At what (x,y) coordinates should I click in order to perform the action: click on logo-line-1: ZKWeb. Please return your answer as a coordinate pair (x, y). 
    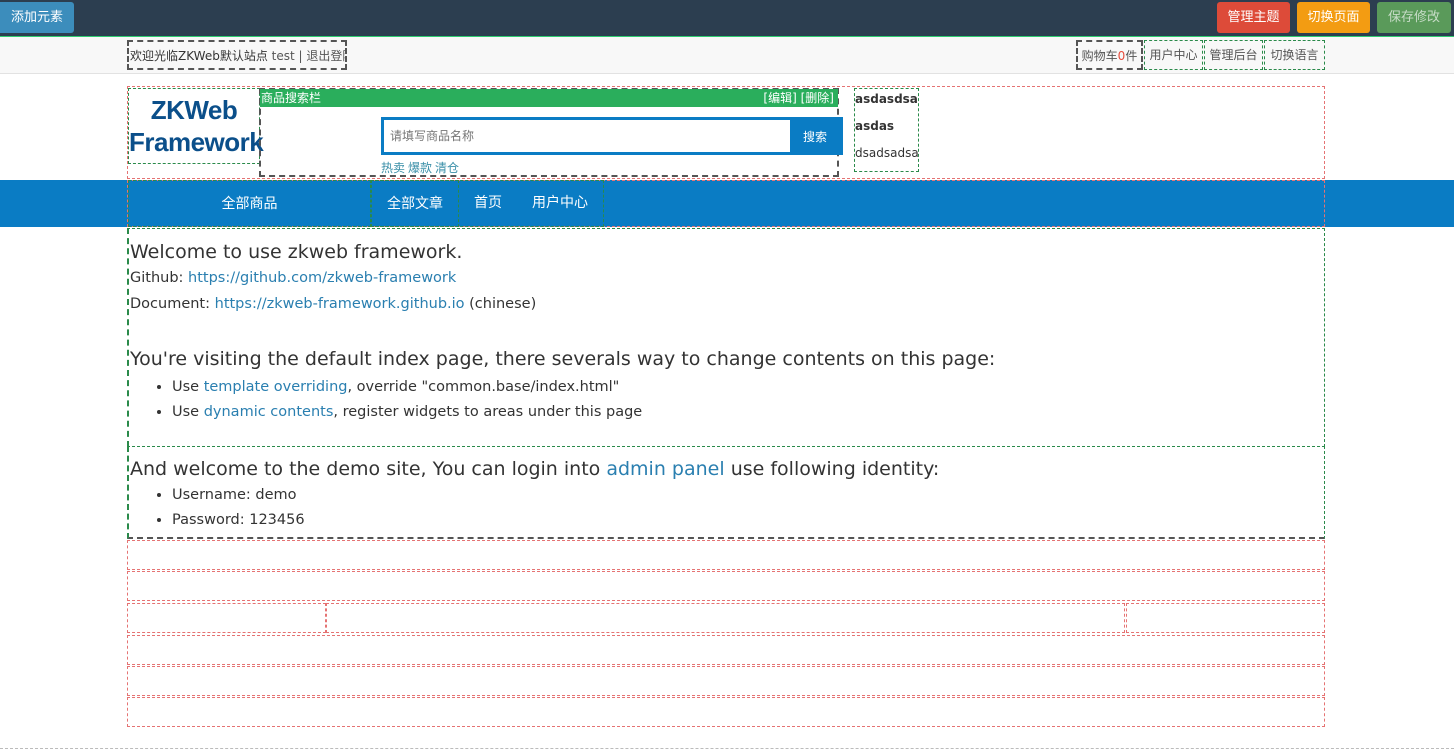
    Looking at the image, I should click on (194, 110).